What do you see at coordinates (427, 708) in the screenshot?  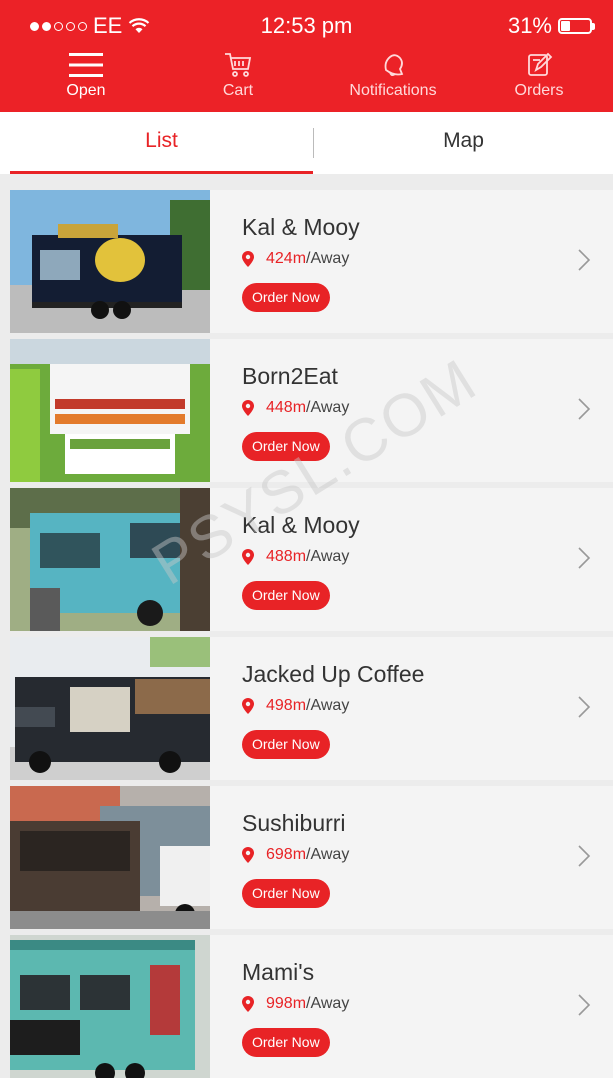 I see `truck-info: Jacked Up Coffee 498m/Away Order Now` at bounding box center [427, 708].